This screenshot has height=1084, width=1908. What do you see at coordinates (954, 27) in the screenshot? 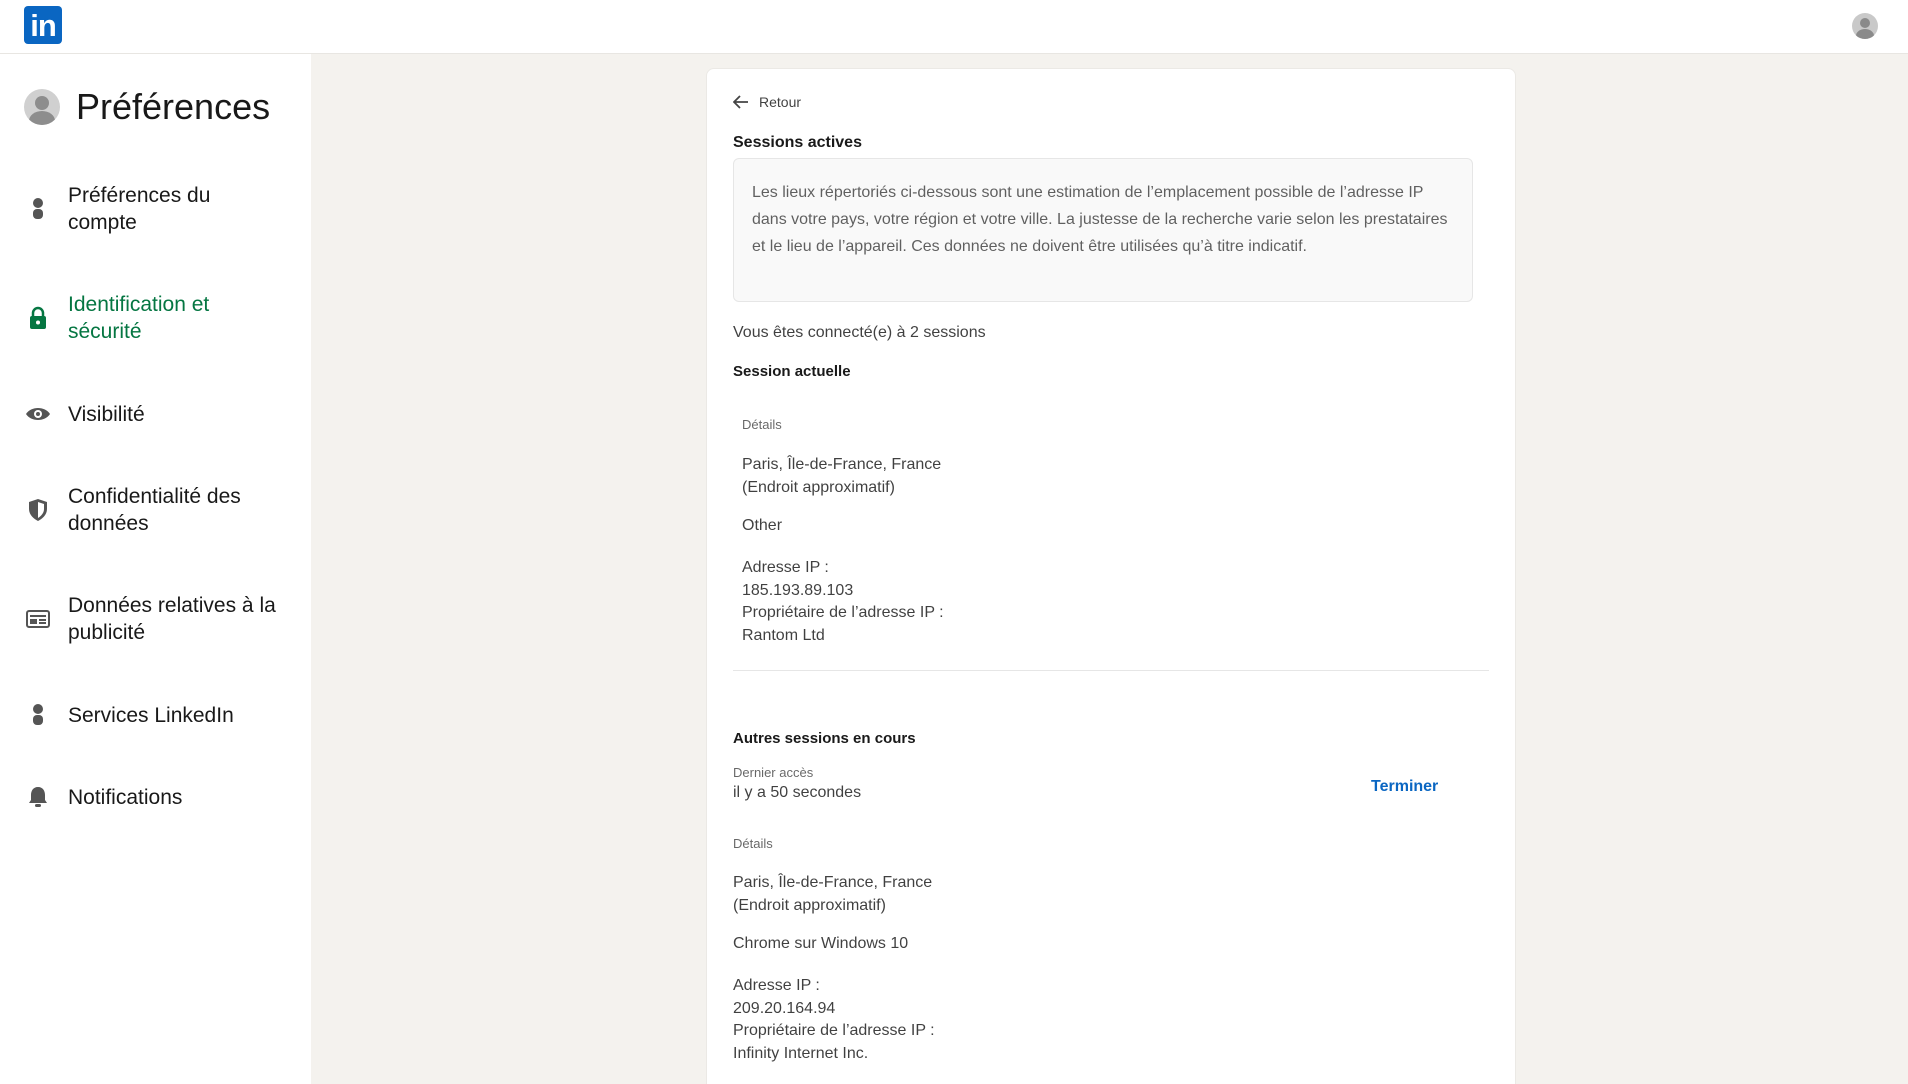
I see `top-navigation-bar: in` at bounding box center [954, 27].